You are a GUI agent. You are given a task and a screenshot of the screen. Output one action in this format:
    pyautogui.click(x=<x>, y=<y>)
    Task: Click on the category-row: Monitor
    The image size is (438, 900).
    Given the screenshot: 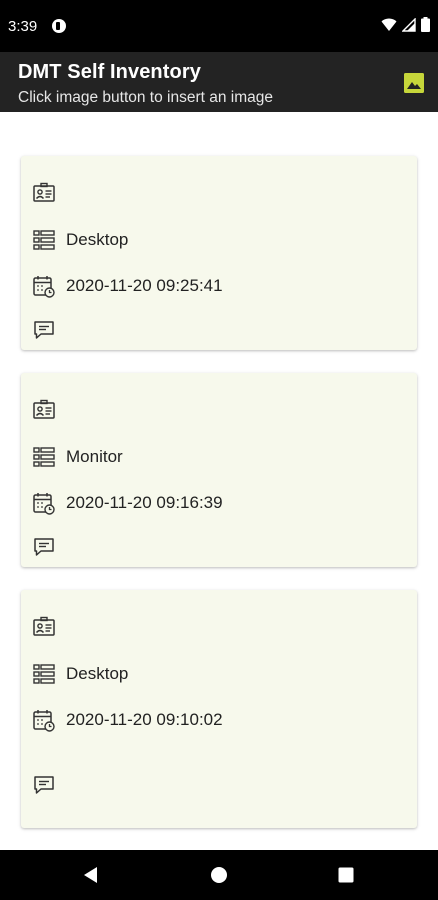 What is the action you would take?
    pyautogui.click(x=77, y=457)
    